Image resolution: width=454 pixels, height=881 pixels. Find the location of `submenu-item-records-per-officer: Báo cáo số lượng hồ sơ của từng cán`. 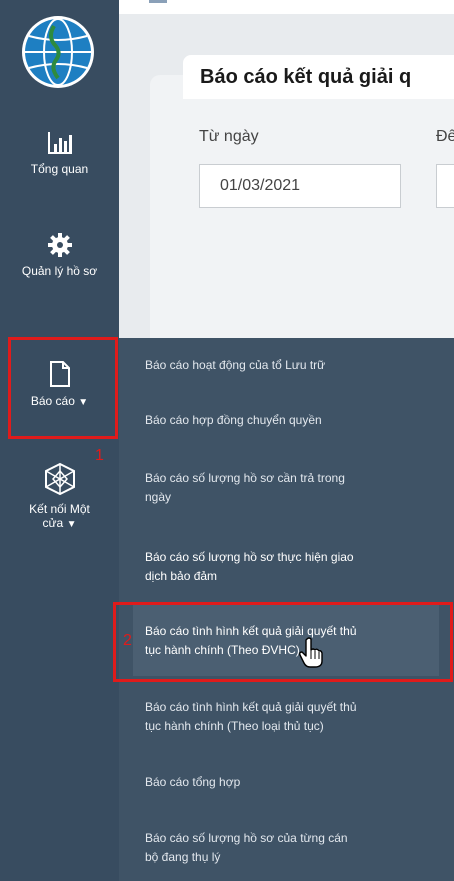

submenu-item-records-per-officer: Báo cáo số lượng hồ sơ của từng cán is located at coordinates (295, 838).